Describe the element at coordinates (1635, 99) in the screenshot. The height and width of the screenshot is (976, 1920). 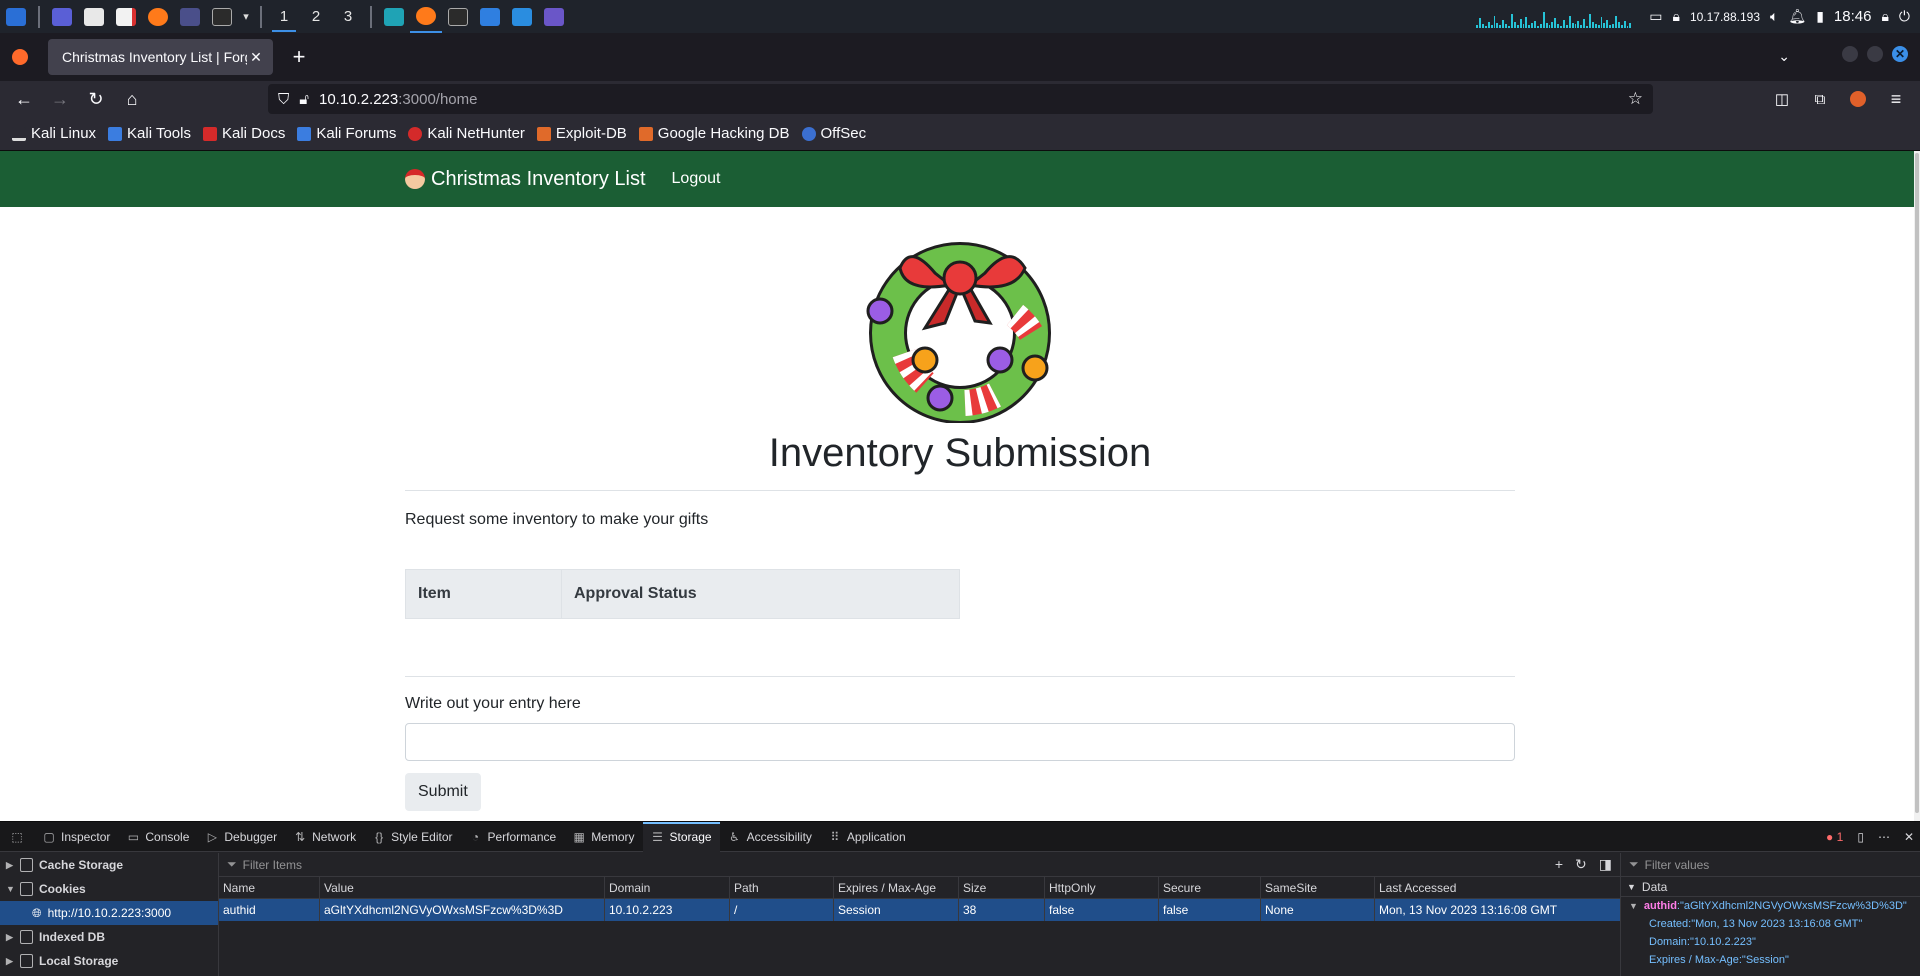
I see `bookmark-star-icon: ☆` at that location.